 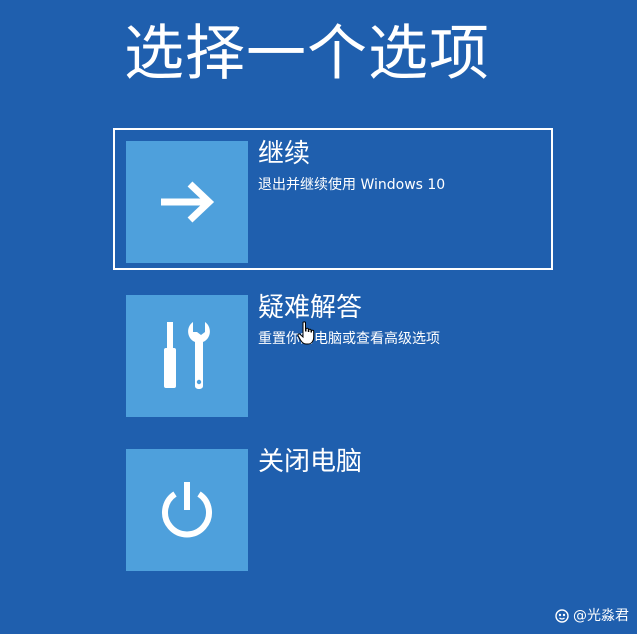 I want to click on page-title: 选择一个选项, so click(x=307, y=54).